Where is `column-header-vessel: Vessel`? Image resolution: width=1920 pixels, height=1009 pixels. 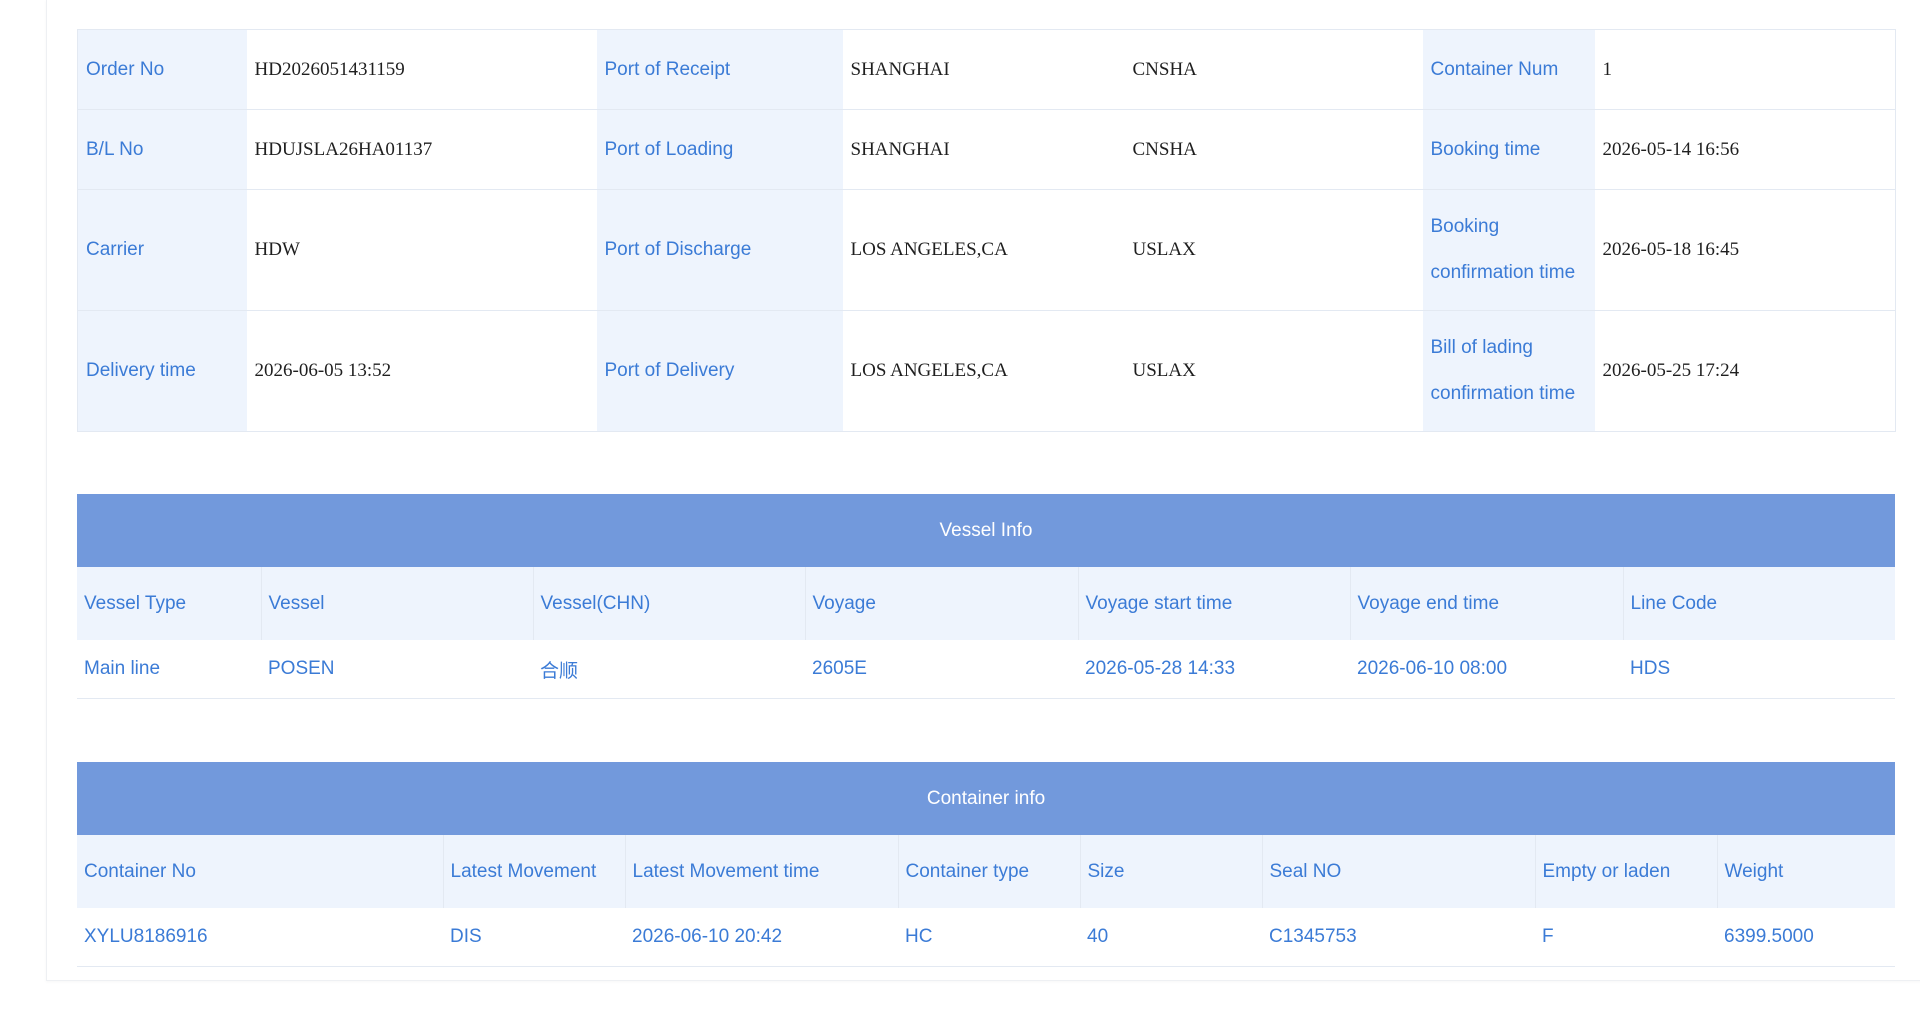
column-header-vessel: Vessel is located at coordinates (397, 603).